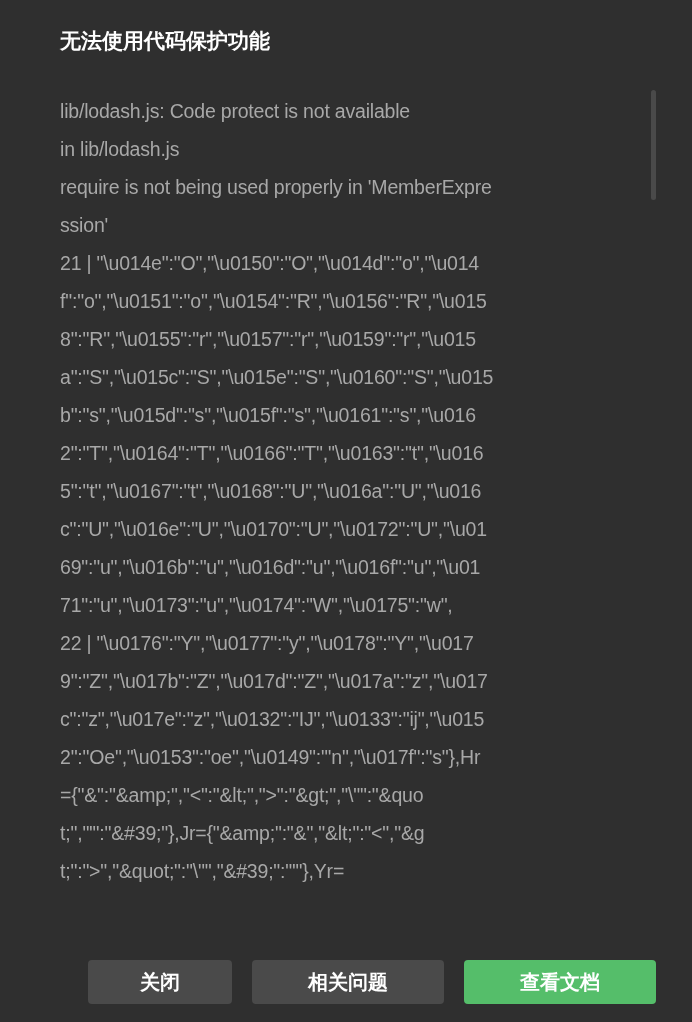 This screenshot has height=1022, width=692. What do you see at coordinates (242, 833) in the screenshot?
I see `log-line: t;","'":"&#39;"},Jr={"&amp;":"&","&lt;":"<","&g` at bounding box center [242, 833].